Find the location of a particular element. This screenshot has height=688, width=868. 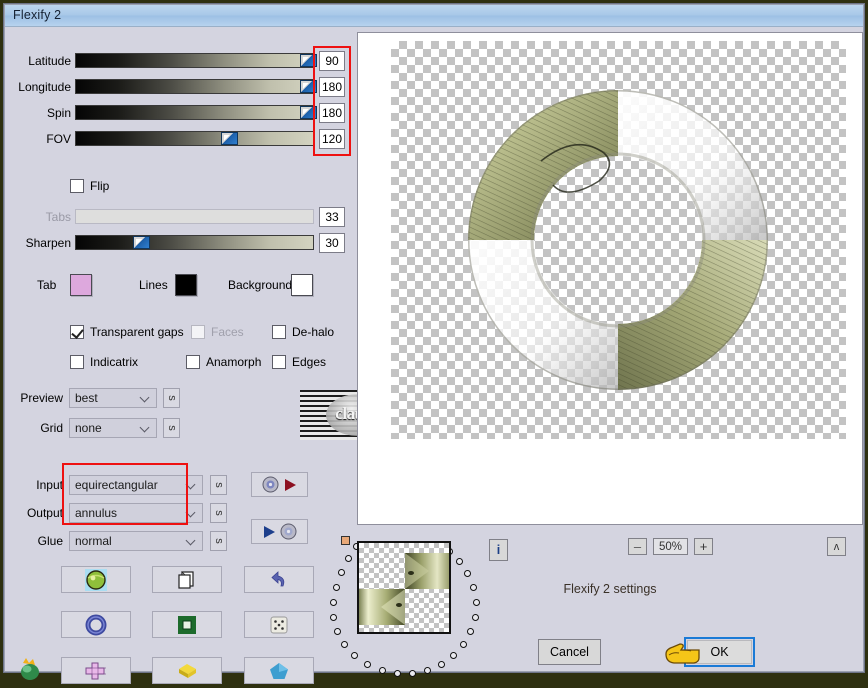

hand-cursor-icon is located at coordinates (682, 653).